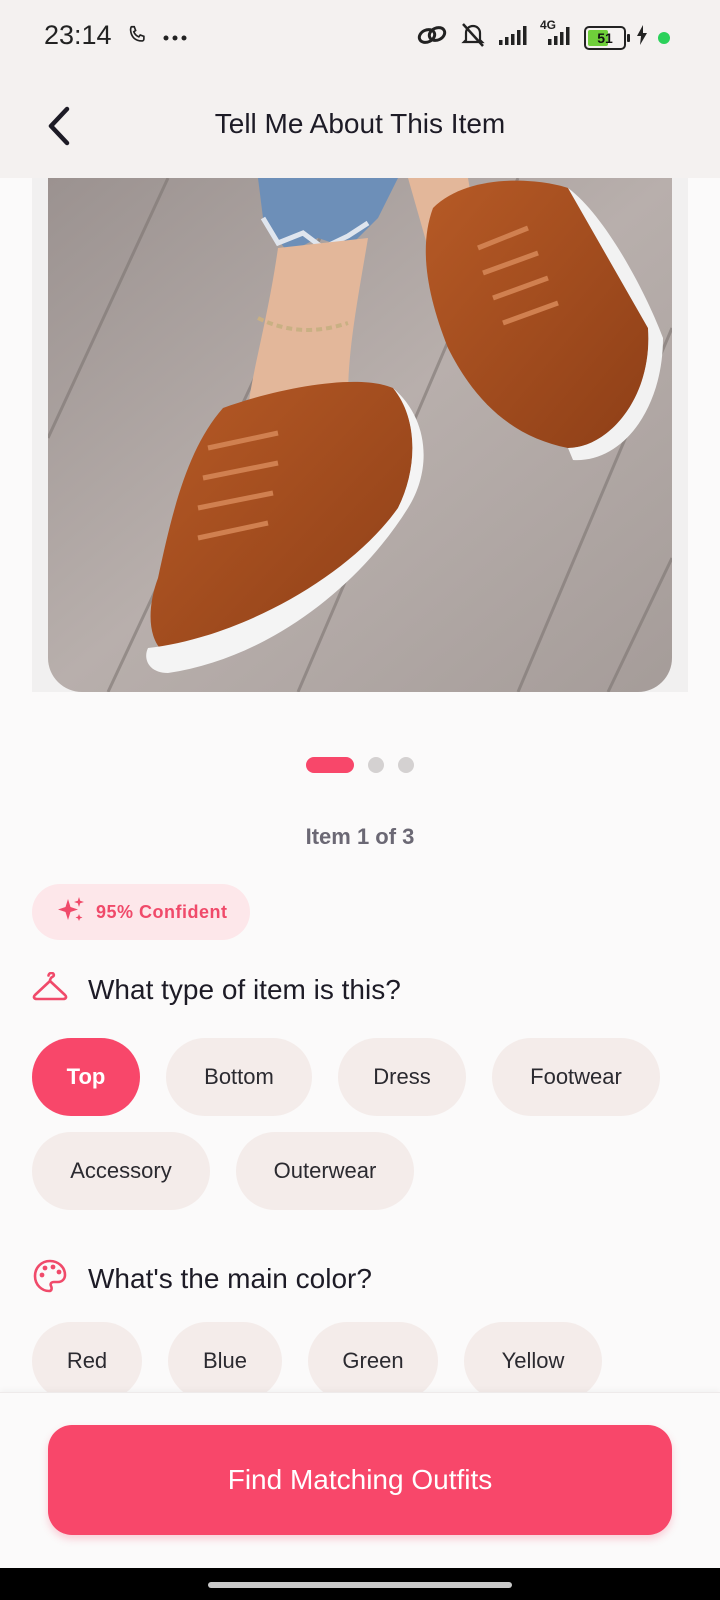 The image size is (720, 1600). What do you see at coordinates (664, 37) in the screenshot?
I see `privacy-indicator` at bounding box center [664, 37].